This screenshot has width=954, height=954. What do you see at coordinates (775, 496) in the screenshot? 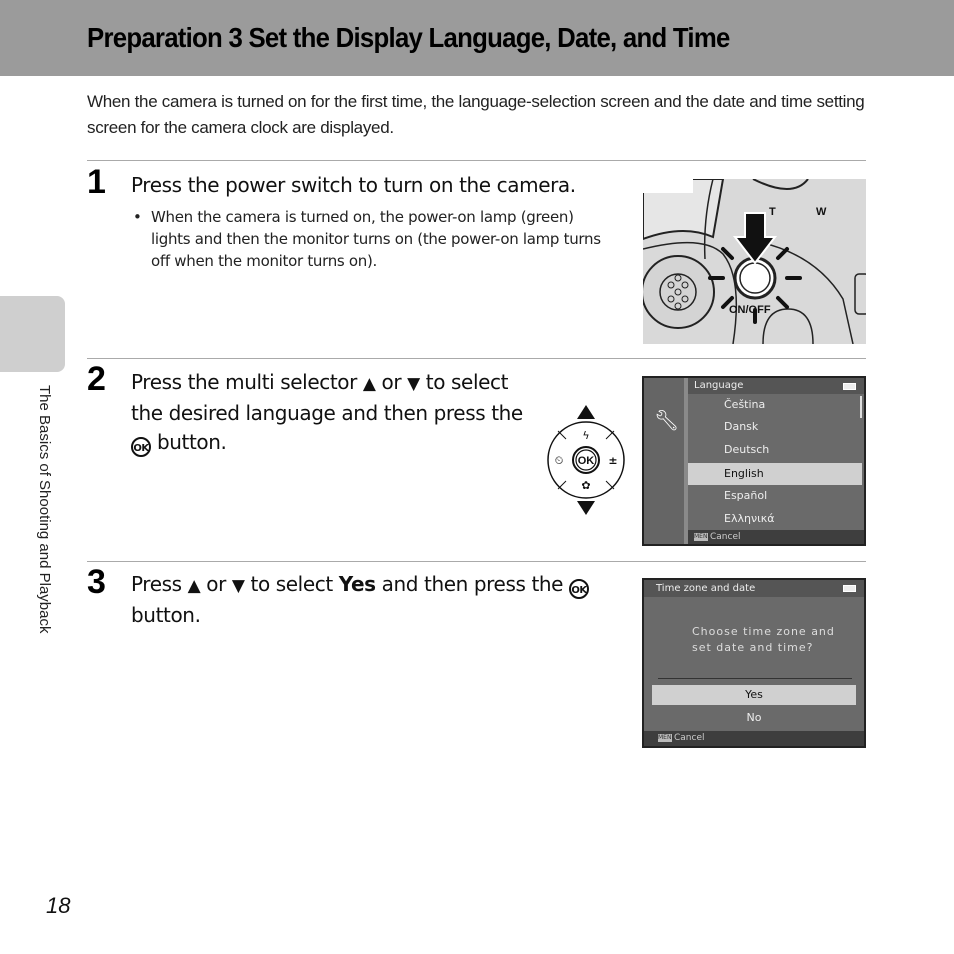
I see `language-item: Español` at bounding box center [775, 496].